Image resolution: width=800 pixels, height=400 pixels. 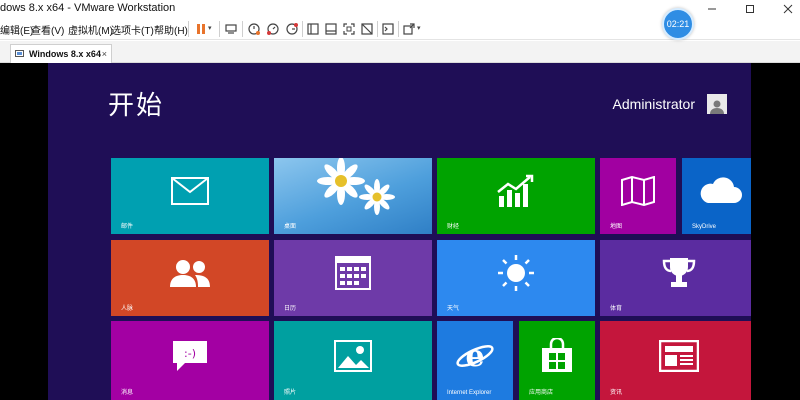 What do you see at coordinates (210, 28) in the screenshot?
I see `pause-dropdown-icon: ▾` at bounding box center [210, 28].